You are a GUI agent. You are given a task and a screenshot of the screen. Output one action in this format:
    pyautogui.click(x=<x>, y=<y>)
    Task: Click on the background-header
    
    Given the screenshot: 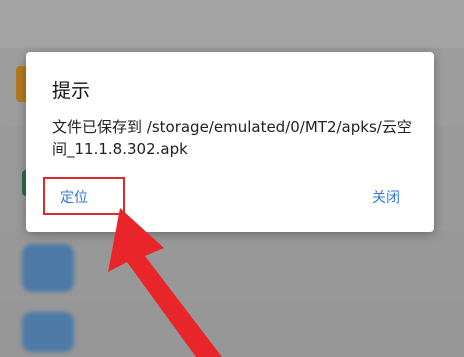 What is the action you would take?
    pyautogui.click(x=232, y=24)
    